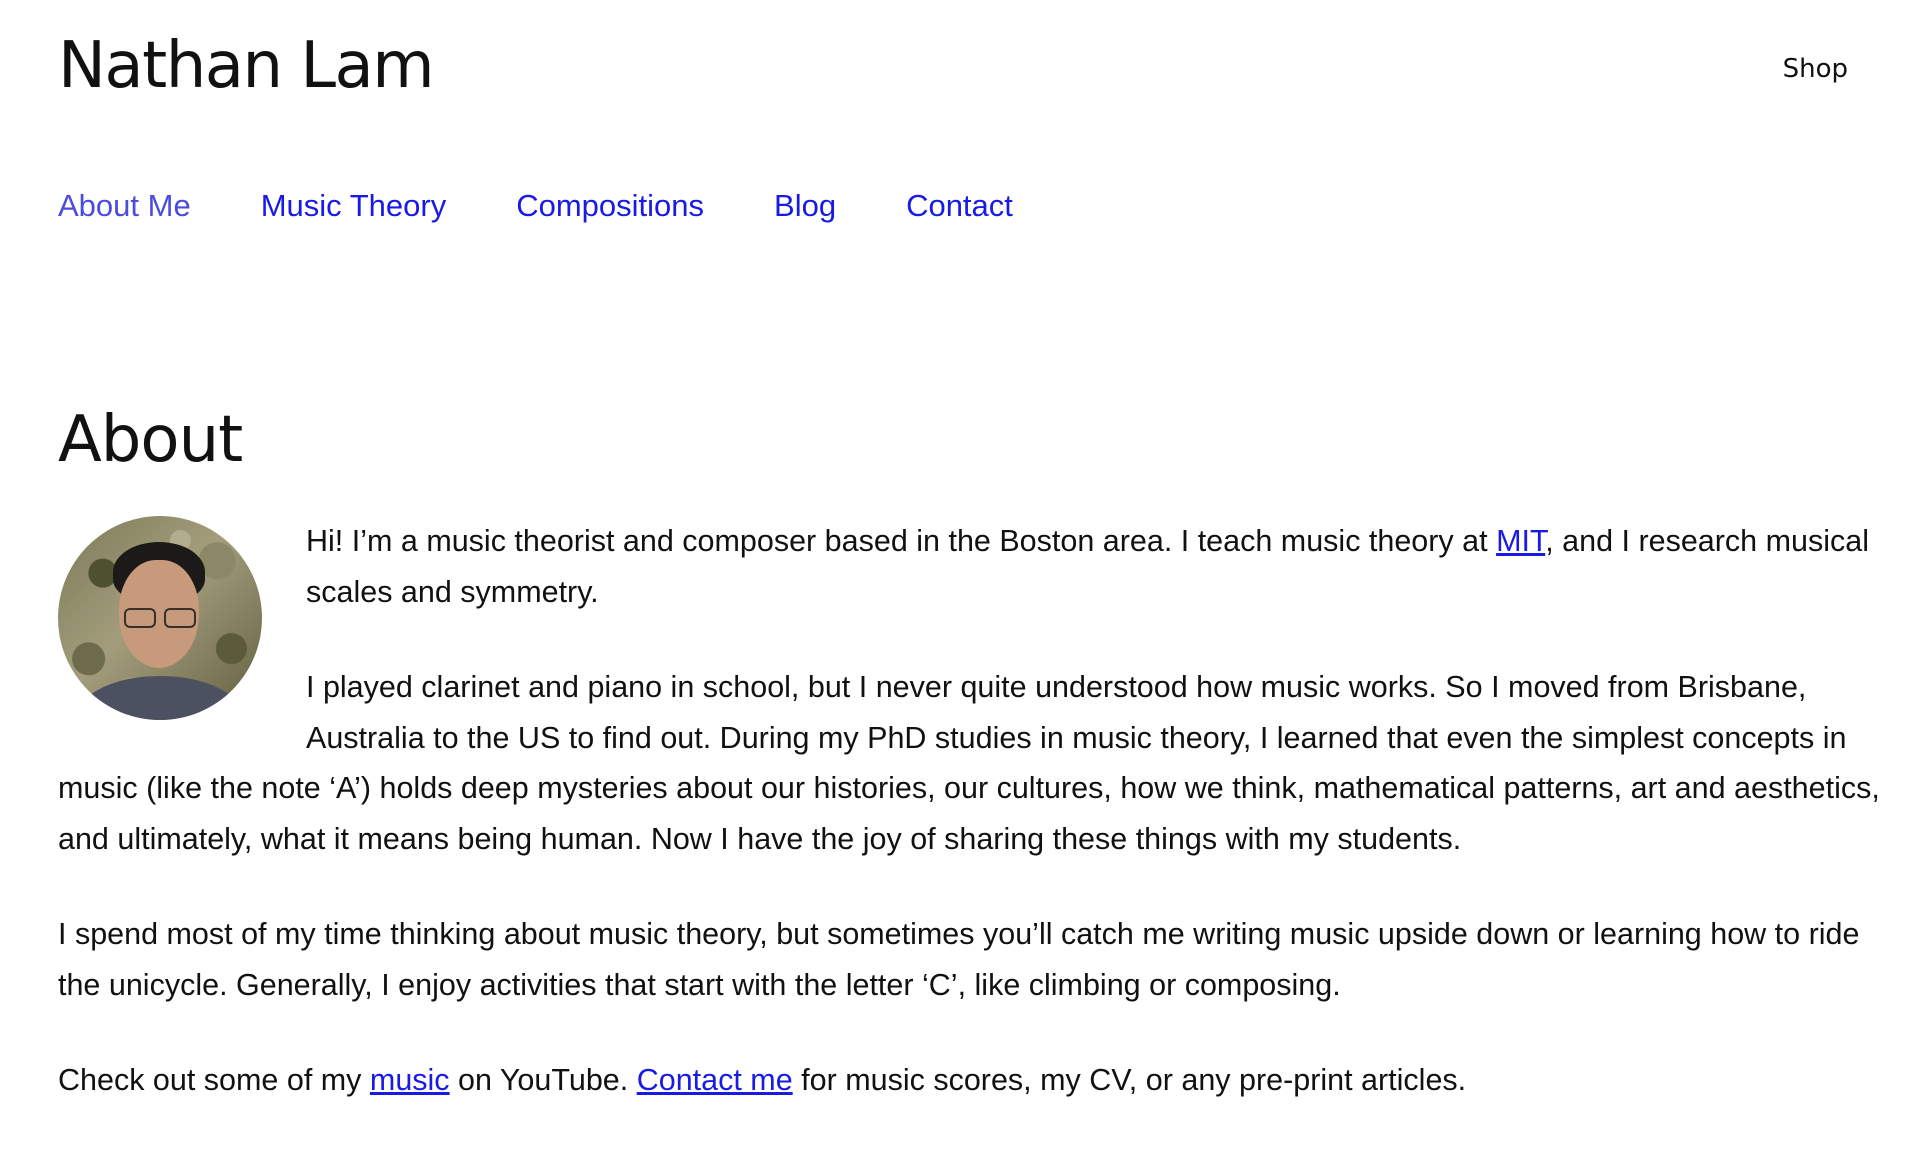 This screenshot has width=1924, height=1156. Describe the element at coordinates (160, 698) in the screenshot. I see `avatar-shirt` at that location.